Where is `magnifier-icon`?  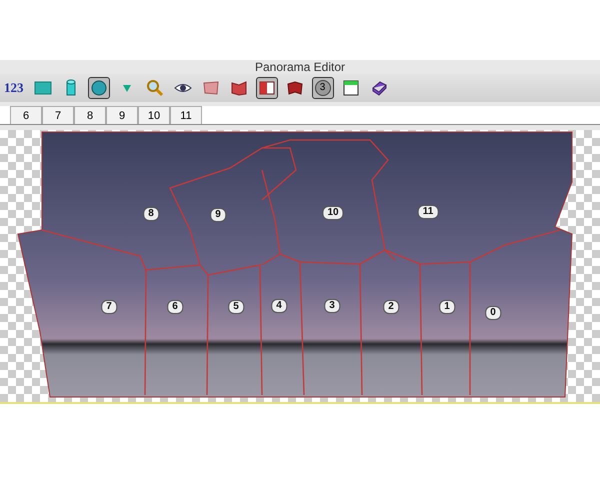
magnifier-icon is located at coordinates (155, 88).